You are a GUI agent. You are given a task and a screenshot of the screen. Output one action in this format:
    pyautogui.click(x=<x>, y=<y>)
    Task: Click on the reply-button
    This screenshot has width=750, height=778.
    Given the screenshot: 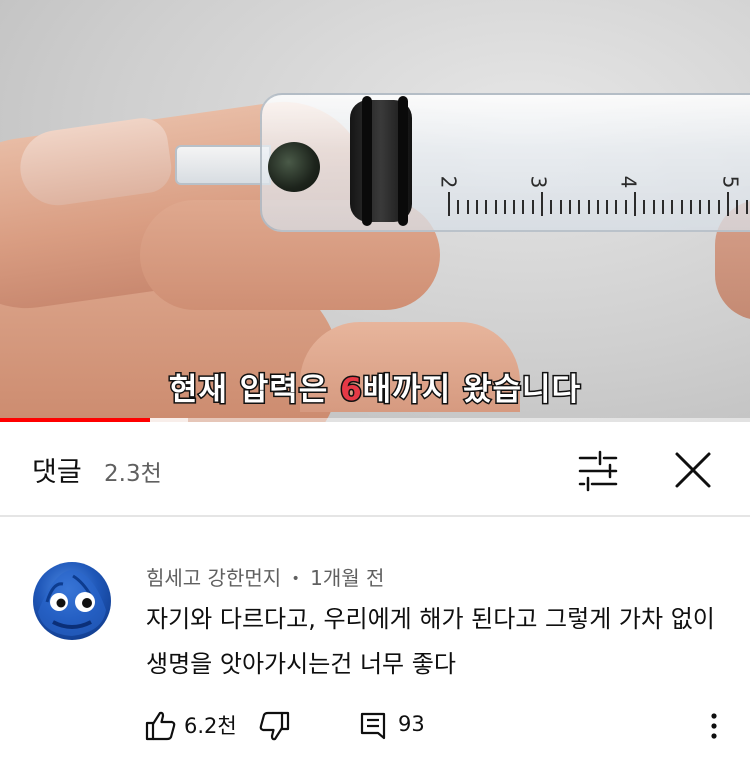 What is the action you would take?
    pyautogui.click(x=374, y=726)
    